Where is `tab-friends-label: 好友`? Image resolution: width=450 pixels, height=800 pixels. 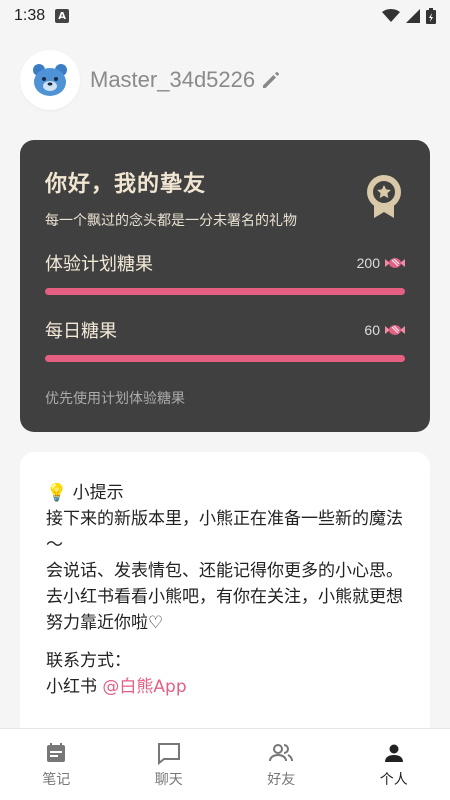 tab-friends-label: 好友 is located at coordinates (281, 779).